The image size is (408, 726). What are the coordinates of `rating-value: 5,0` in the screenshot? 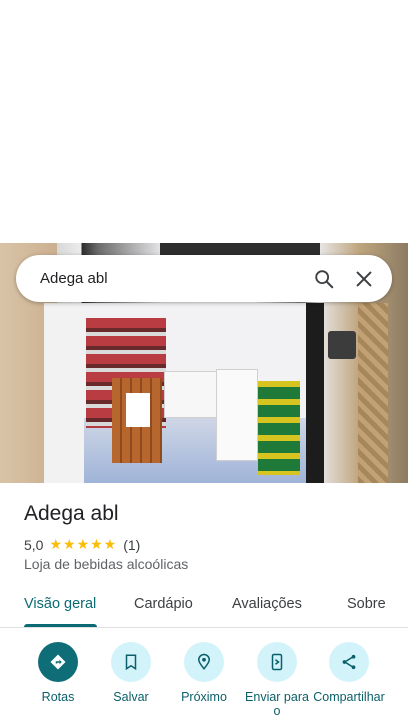 It's located at (34, 544).